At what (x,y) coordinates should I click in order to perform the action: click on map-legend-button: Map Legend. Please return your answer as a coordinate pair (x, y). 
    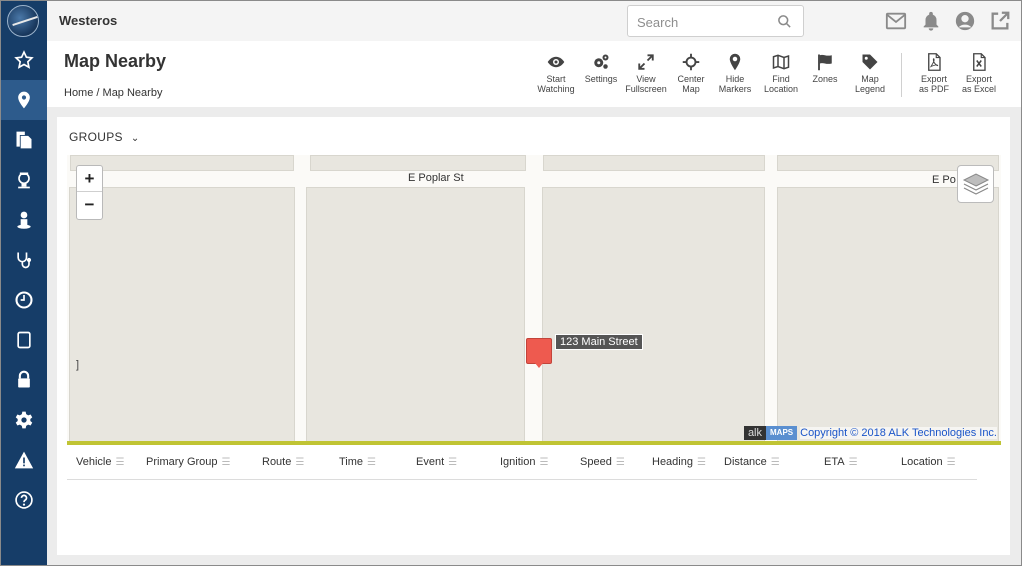
    Looking at the image, I should click on (870, 73).